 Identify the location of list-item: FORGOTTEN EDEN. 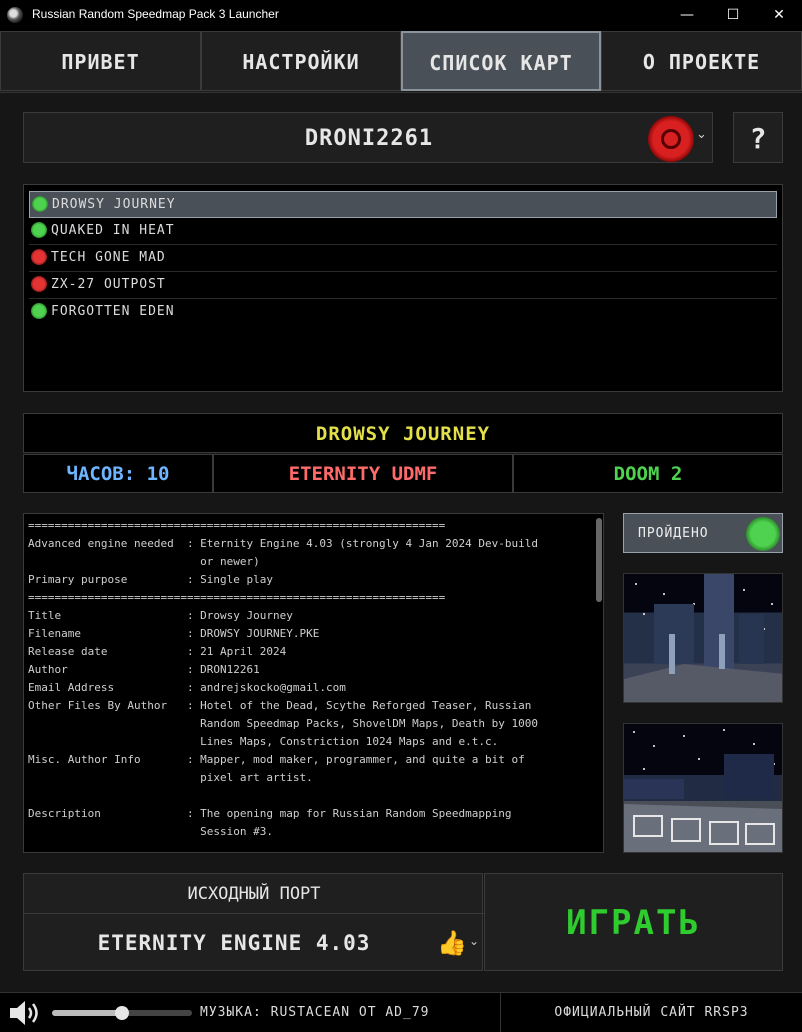
(403, 312).